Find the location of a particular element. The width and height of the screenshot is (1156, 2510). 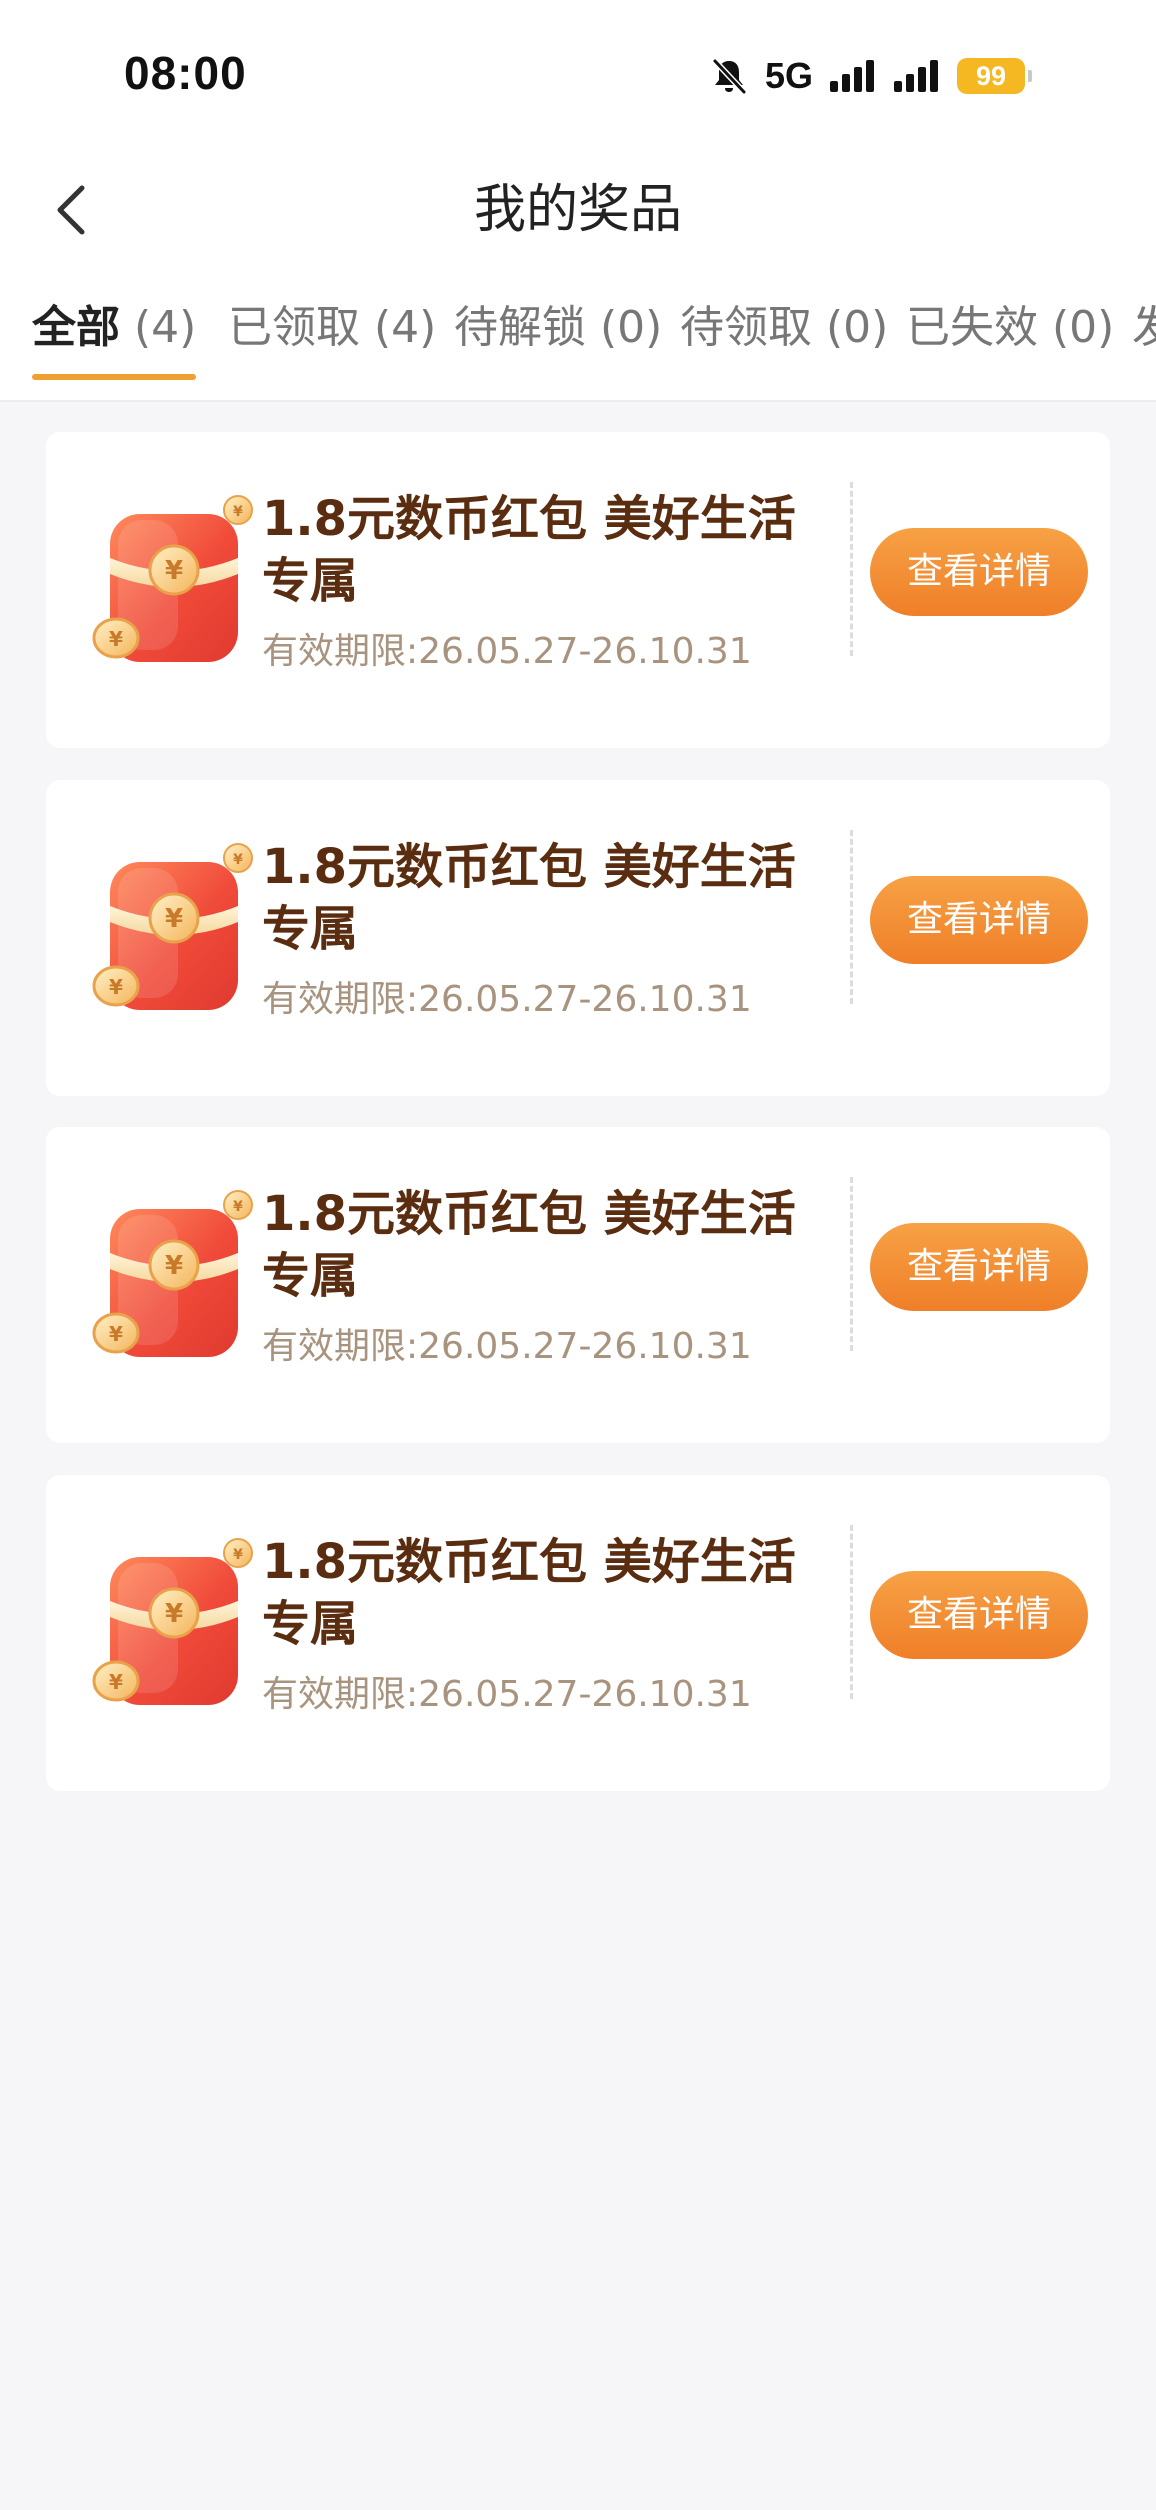

tab-to-claim: 待领取 (0) is located at coordinates (784, 344).